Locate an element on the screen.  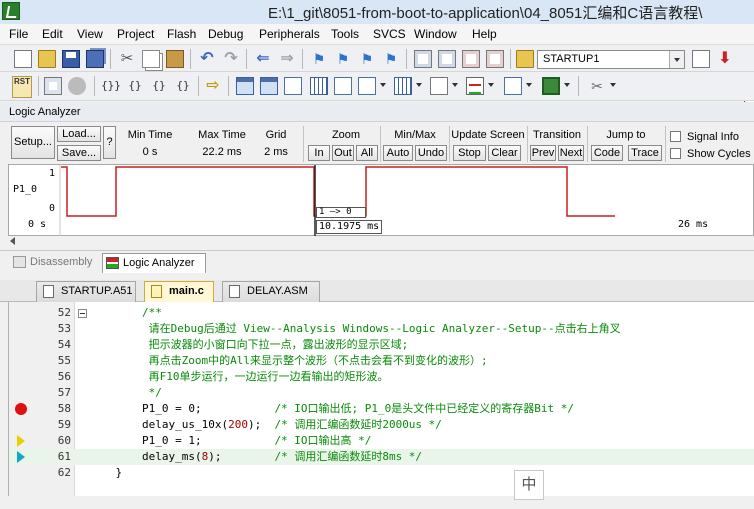
find-in-files-icon is located at coordinates (525, 59).